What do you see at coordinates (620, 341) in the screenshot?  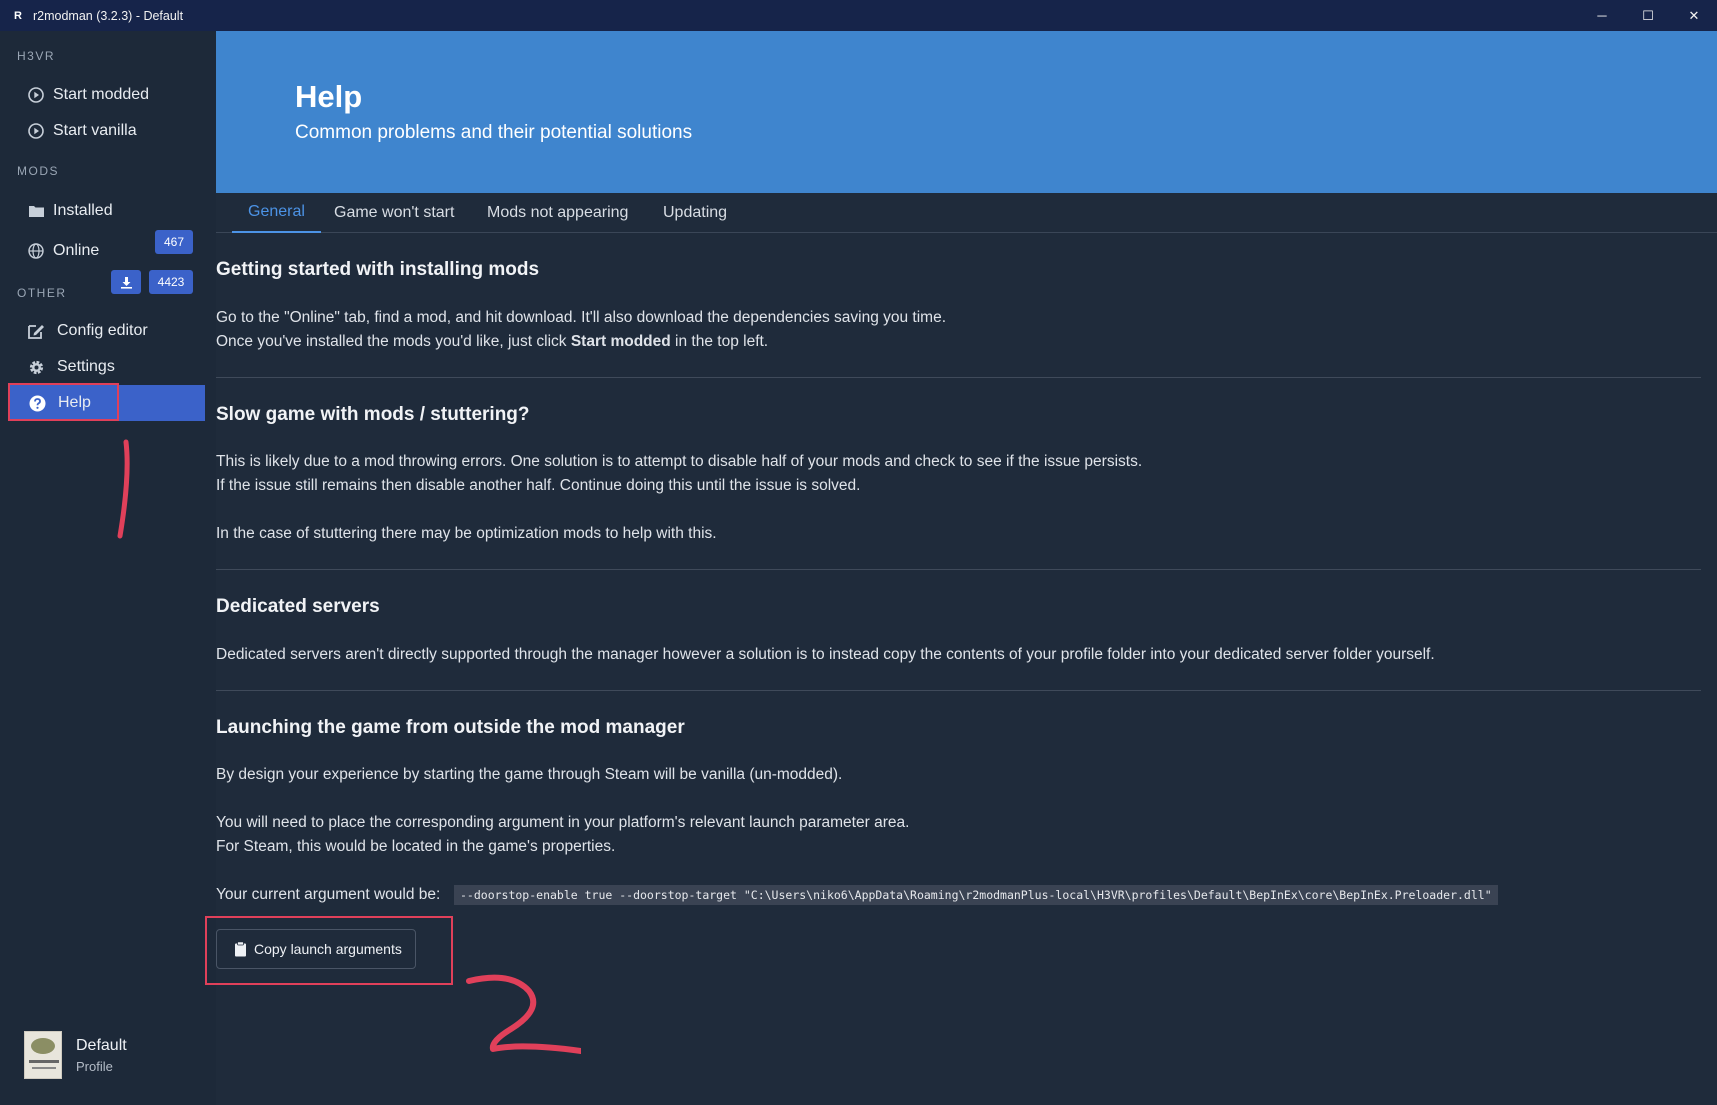 I see `start-modded-emphasis: Start modded` at bounding box center [620, 341].